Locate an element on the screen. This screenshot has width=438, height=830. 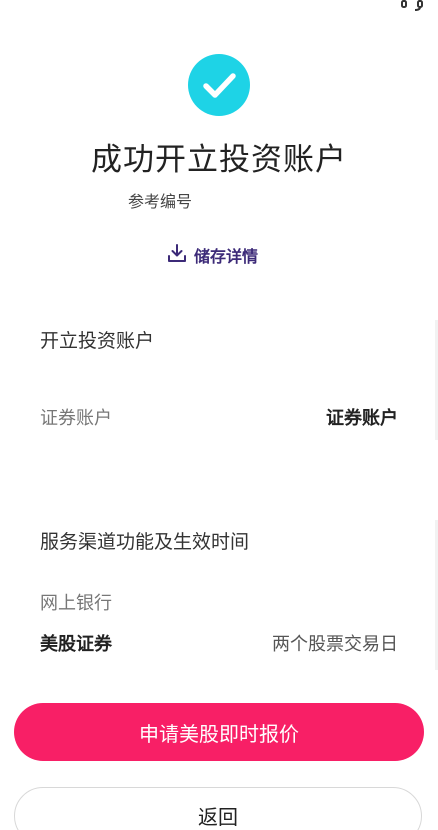
back-button: 返回 is located at coordinates (218, 808).